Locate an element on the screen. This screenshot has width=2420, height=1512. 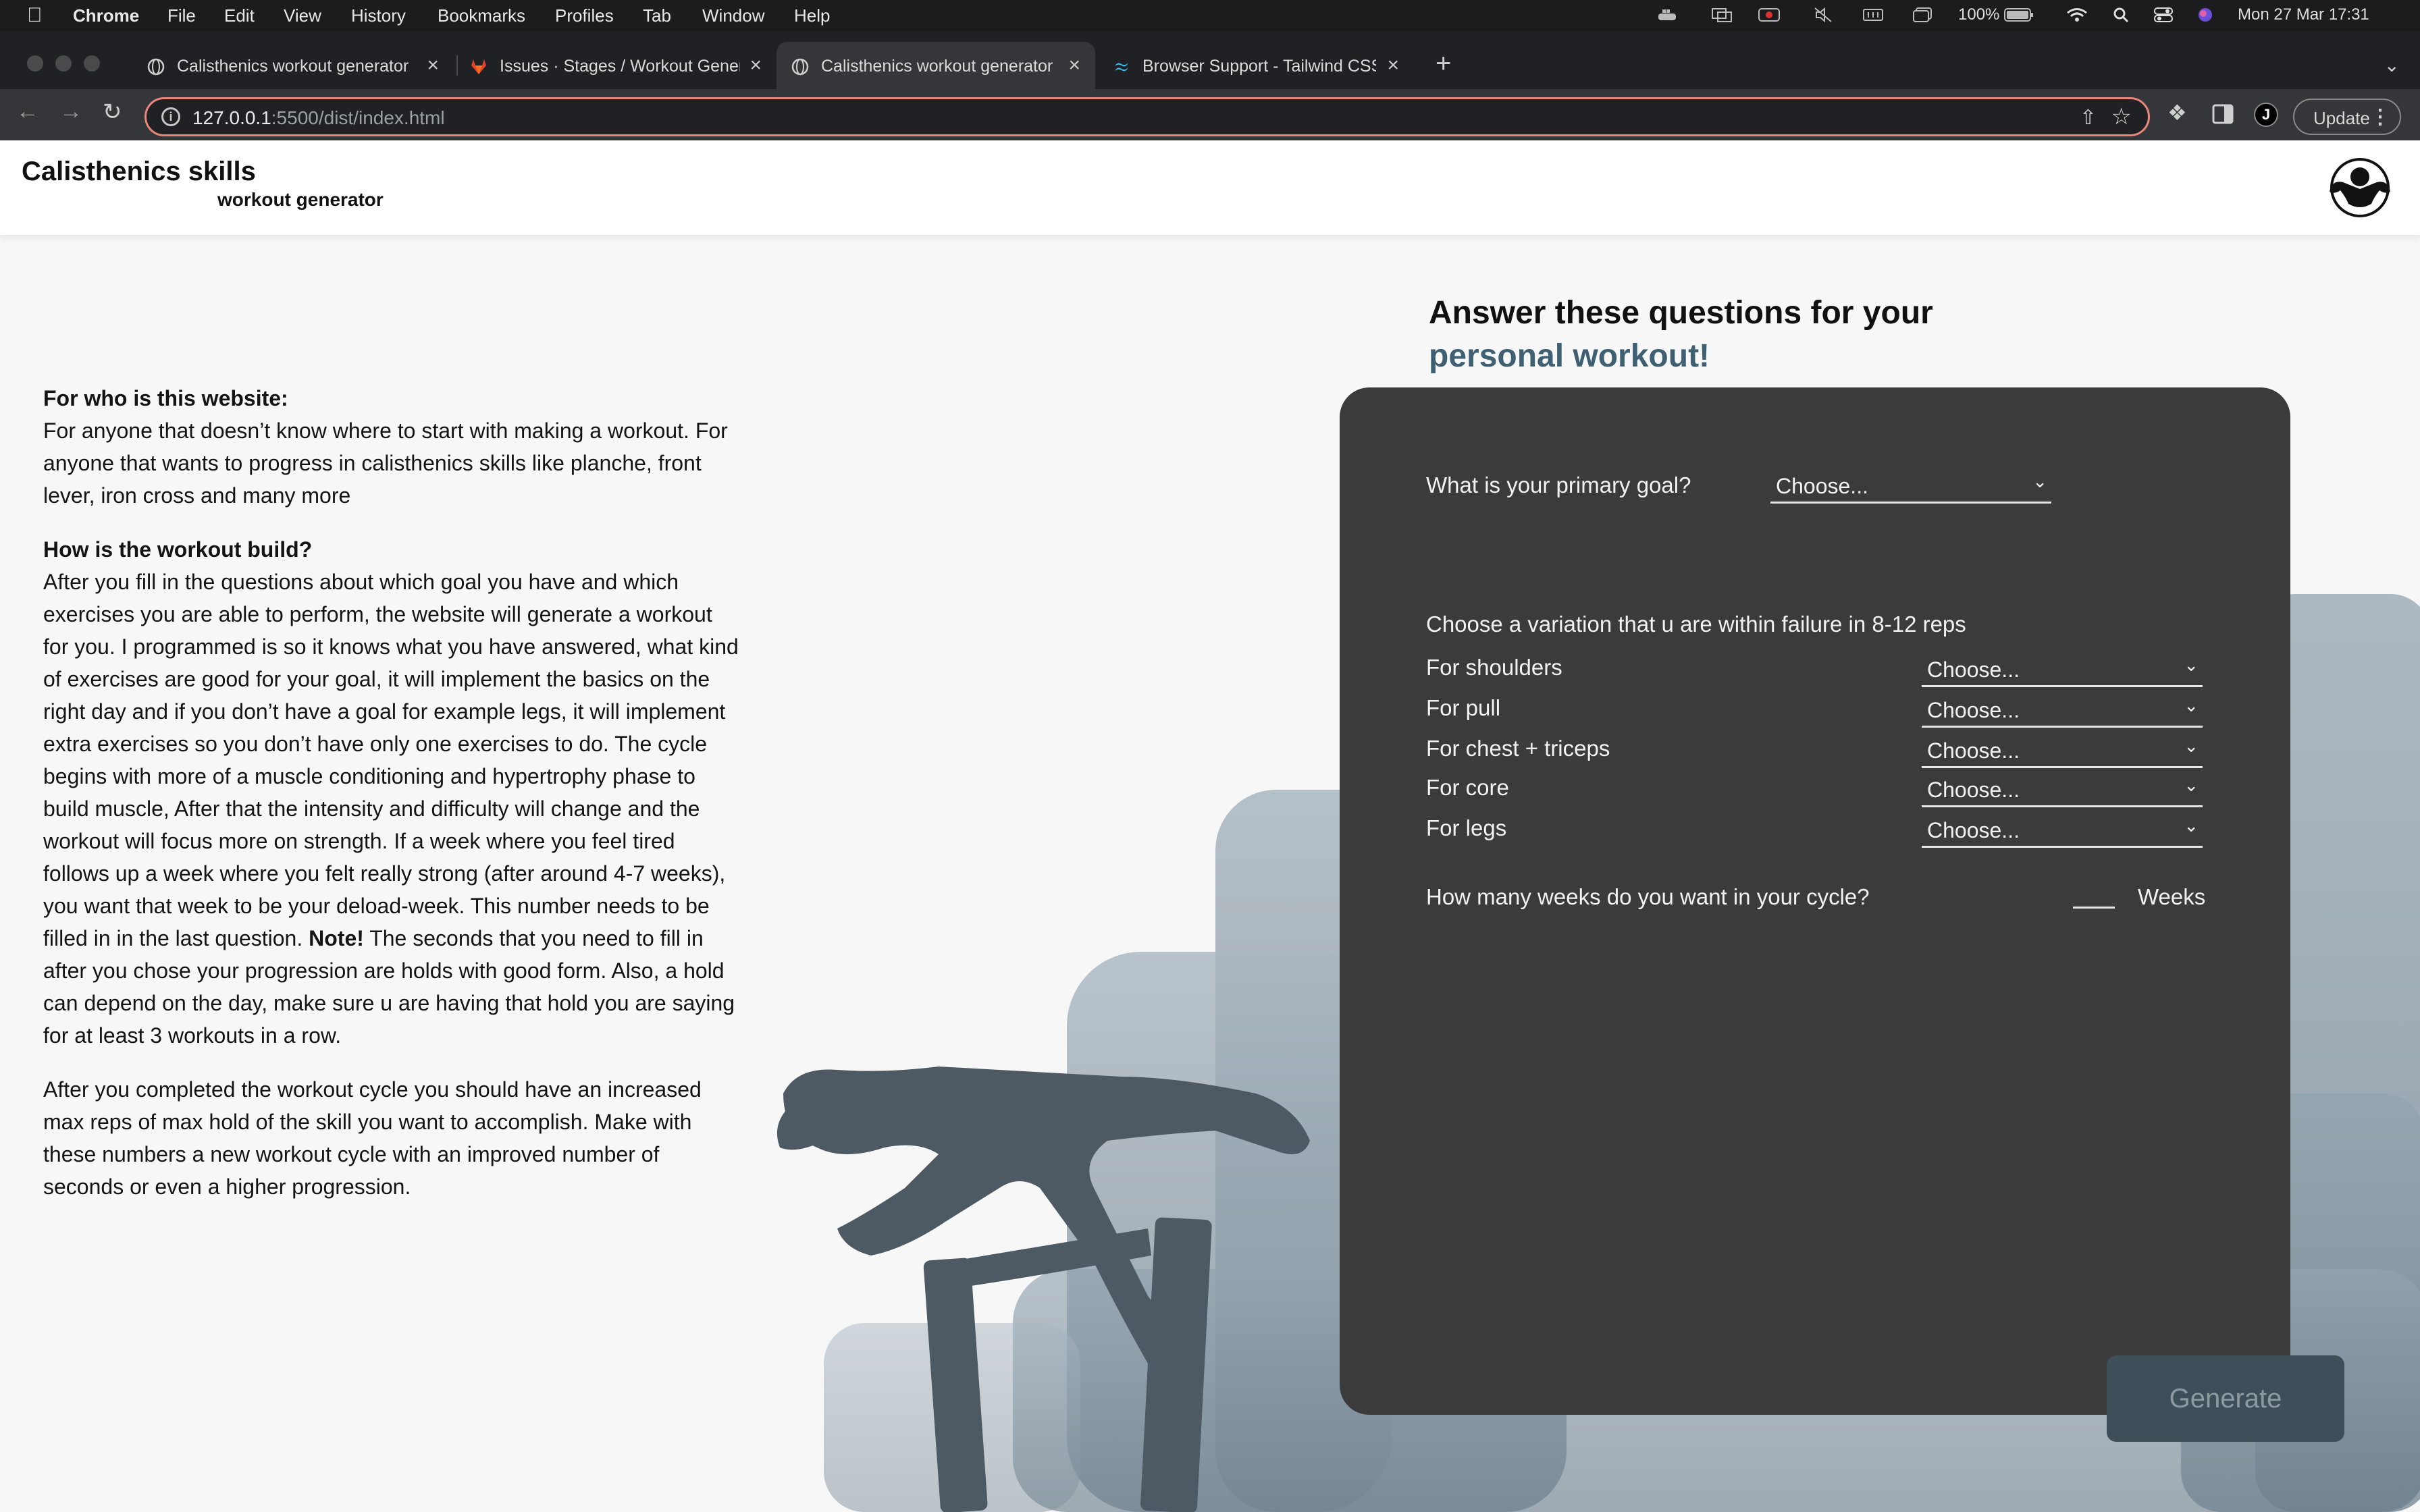
wifi-icon is located at coordinates (2077, 15).